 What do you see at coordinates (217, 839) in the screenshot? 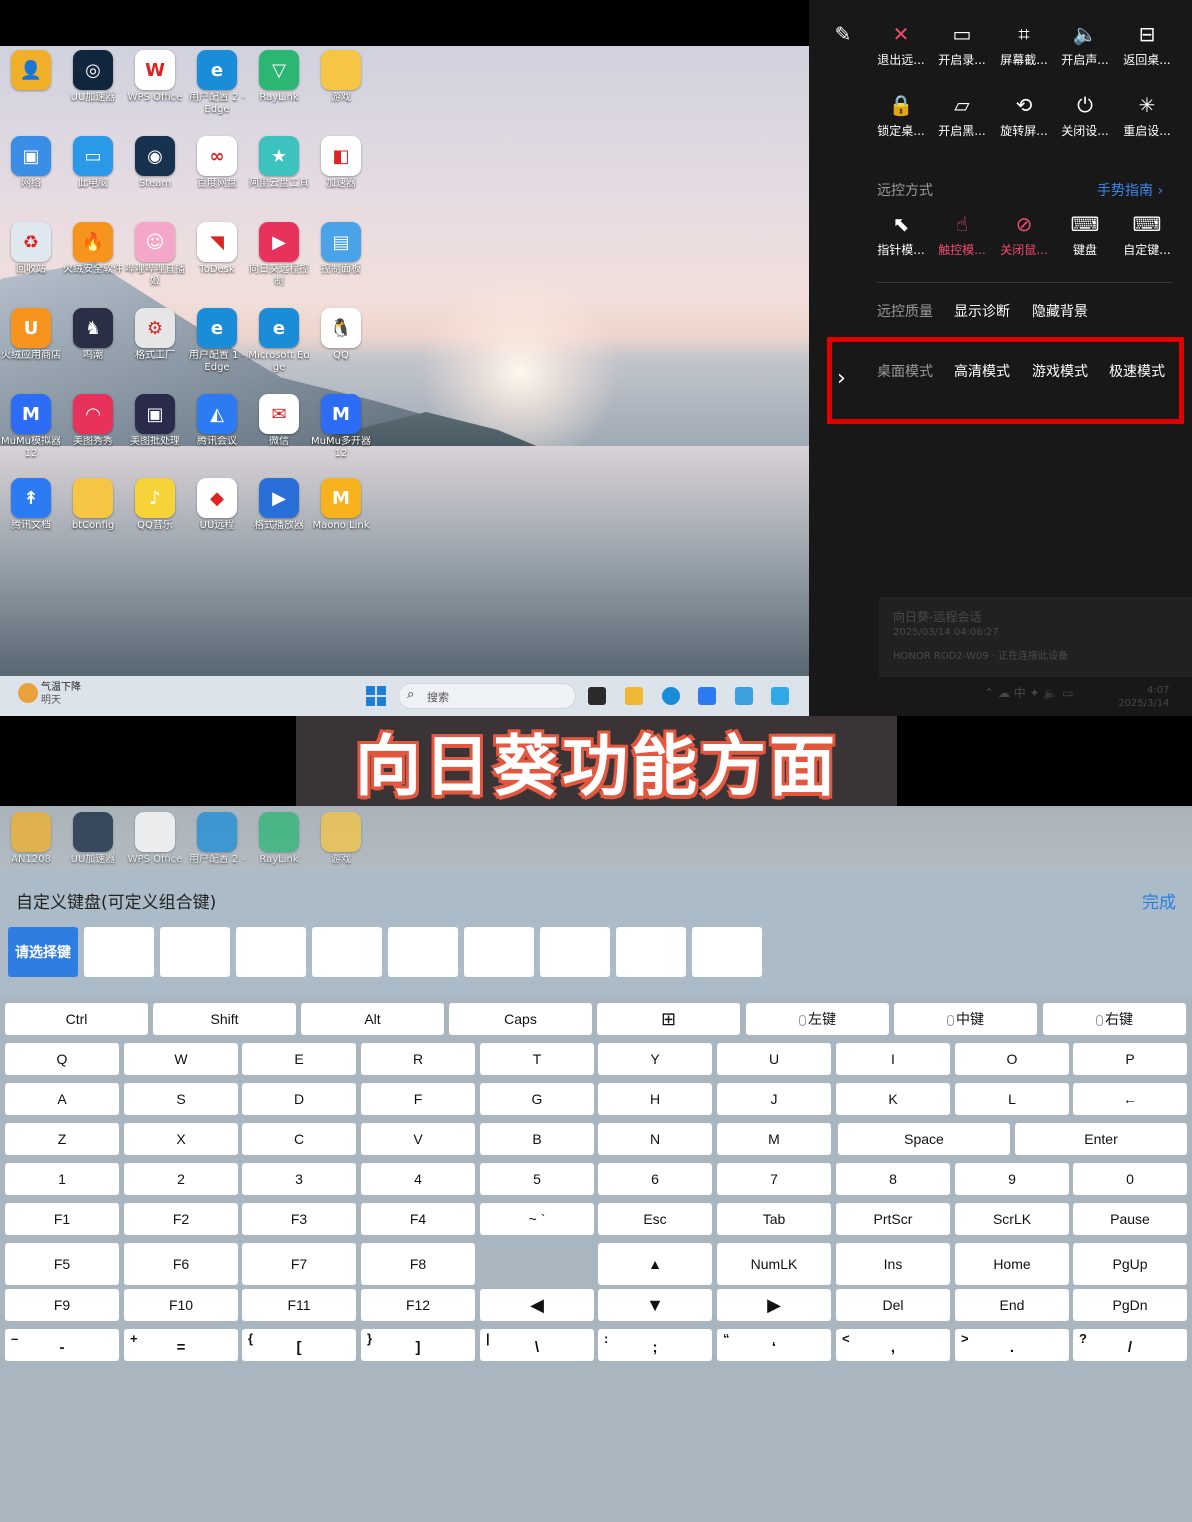
I see `desktop-icon: 用户配置 2 -` at bounding box center [217, 839].